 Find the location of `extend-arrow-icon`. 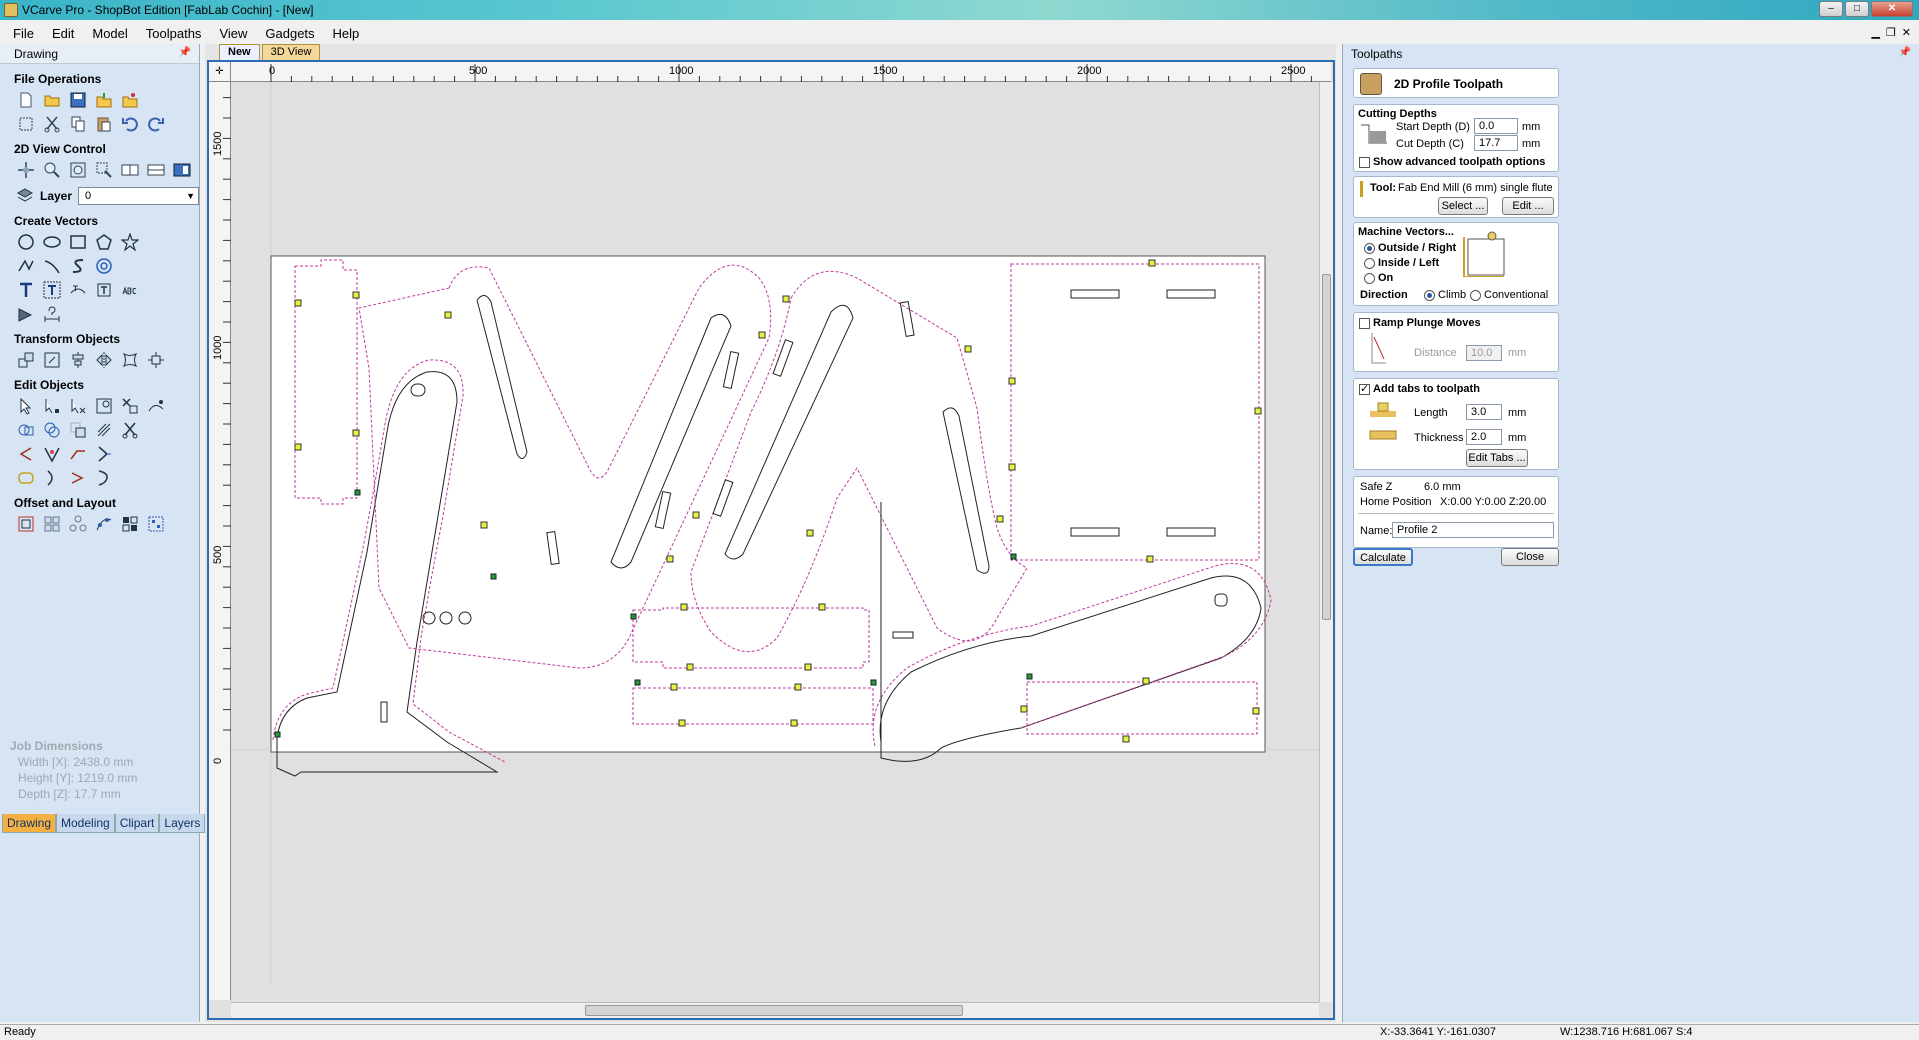

extend-arrow-icon is located at coordinates (78, 478).